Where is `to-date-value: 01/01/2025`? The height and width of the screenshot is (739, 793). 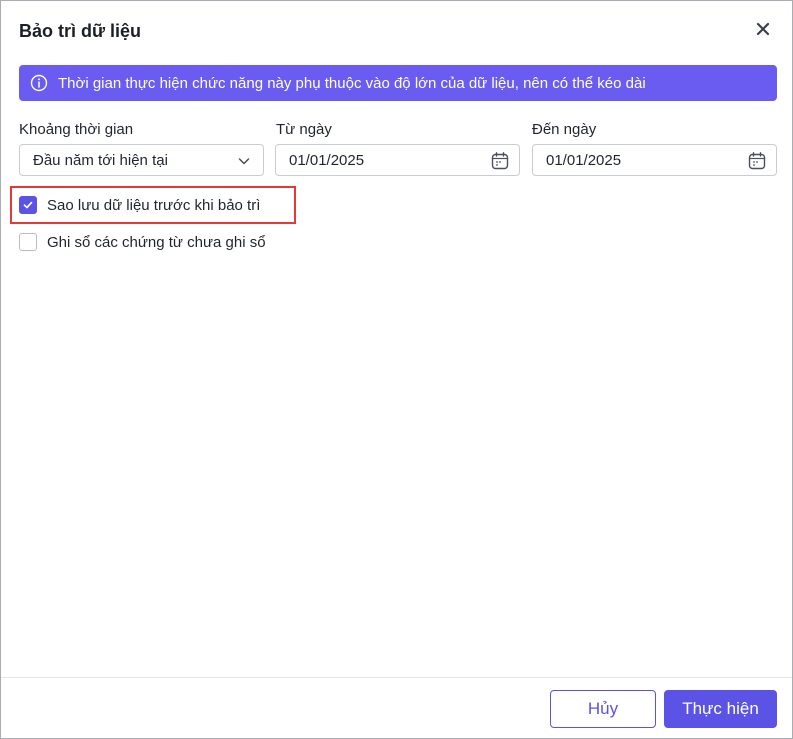 to-date-value: 01/01/2025 is located at coordinates (584, 160).